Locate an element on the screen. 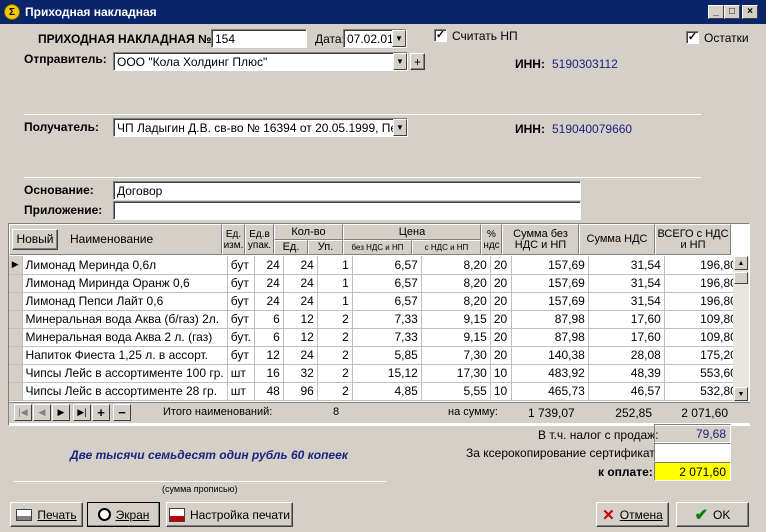 The width and height of the screenshot is (766, 532). cell-price: 15,12 is located at coordinates (387, 373).